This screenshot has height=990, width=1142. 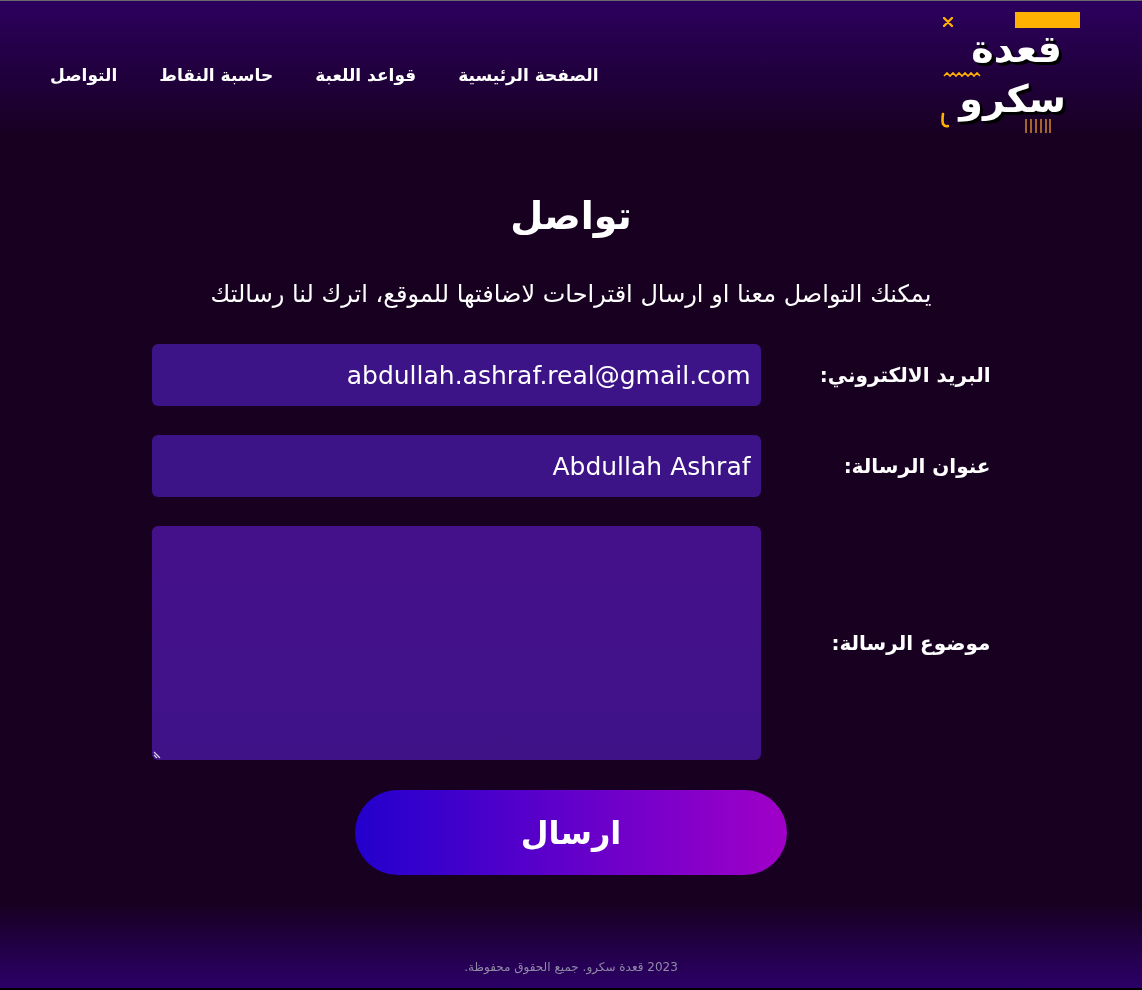 What do you see at coordinates (366, 74) in the screenshot?
I see `nav-link: قواعد اللعبة` at bounding box center [366, 74].